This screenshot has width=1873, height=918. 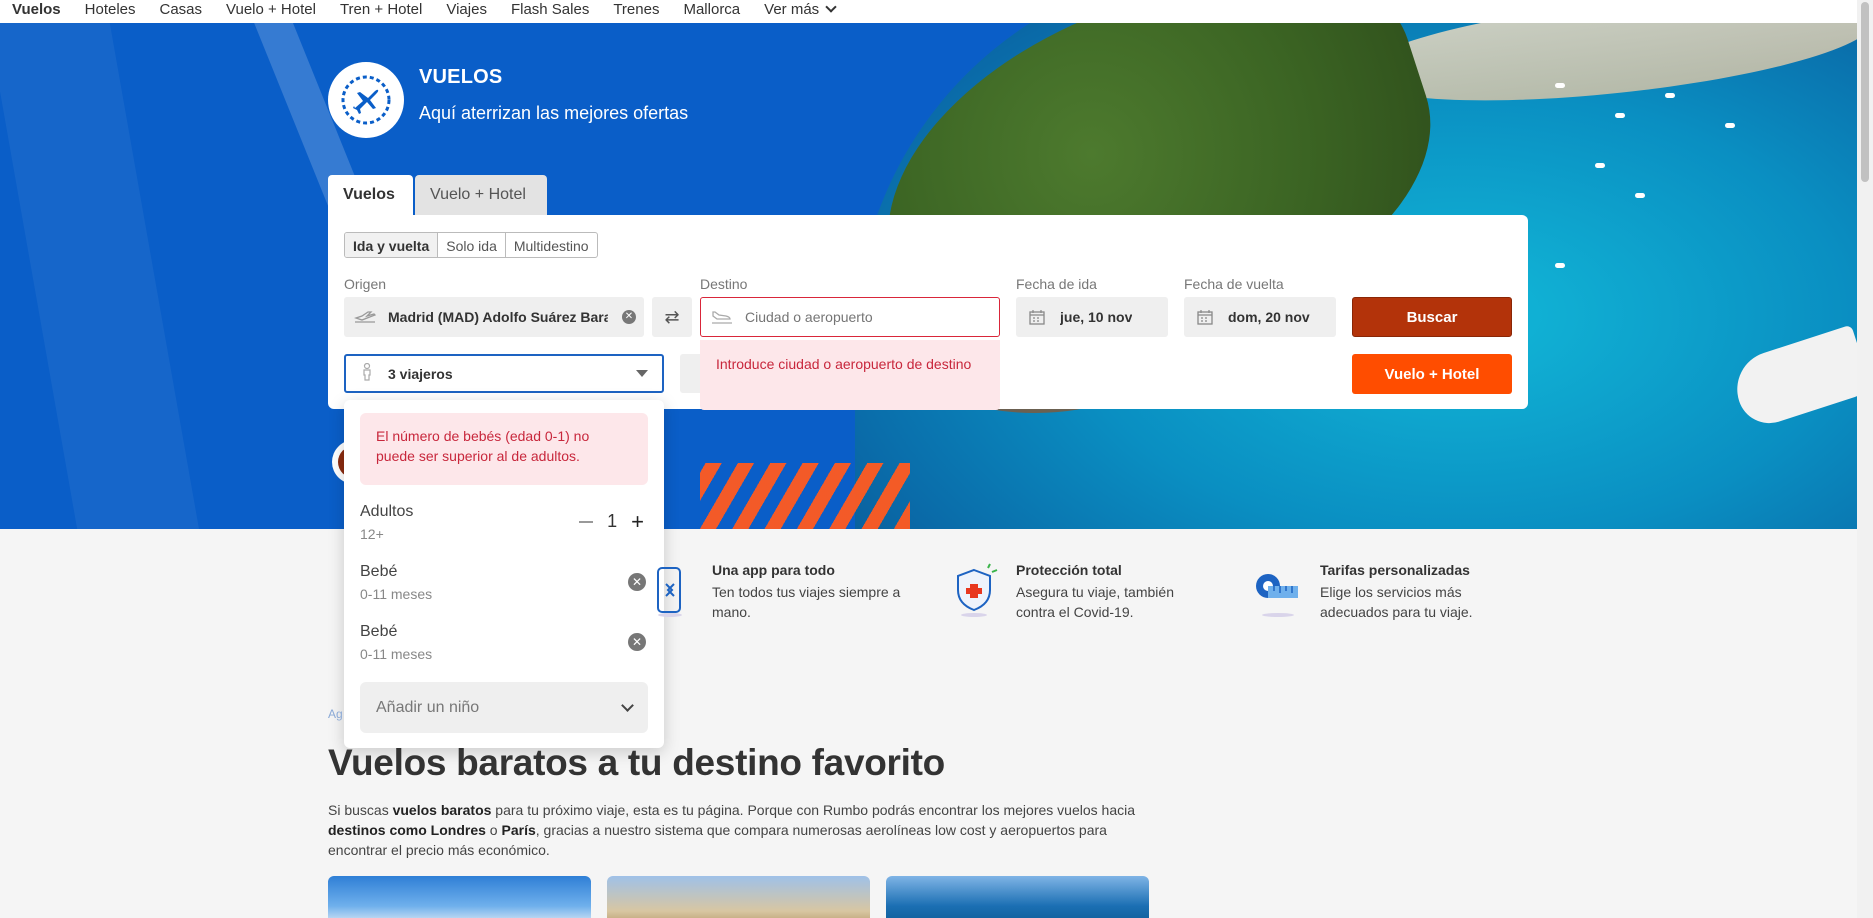 I want to click on tab-vuelo-hotel: Vuelo + Hotel, so click(x=481, y=195).